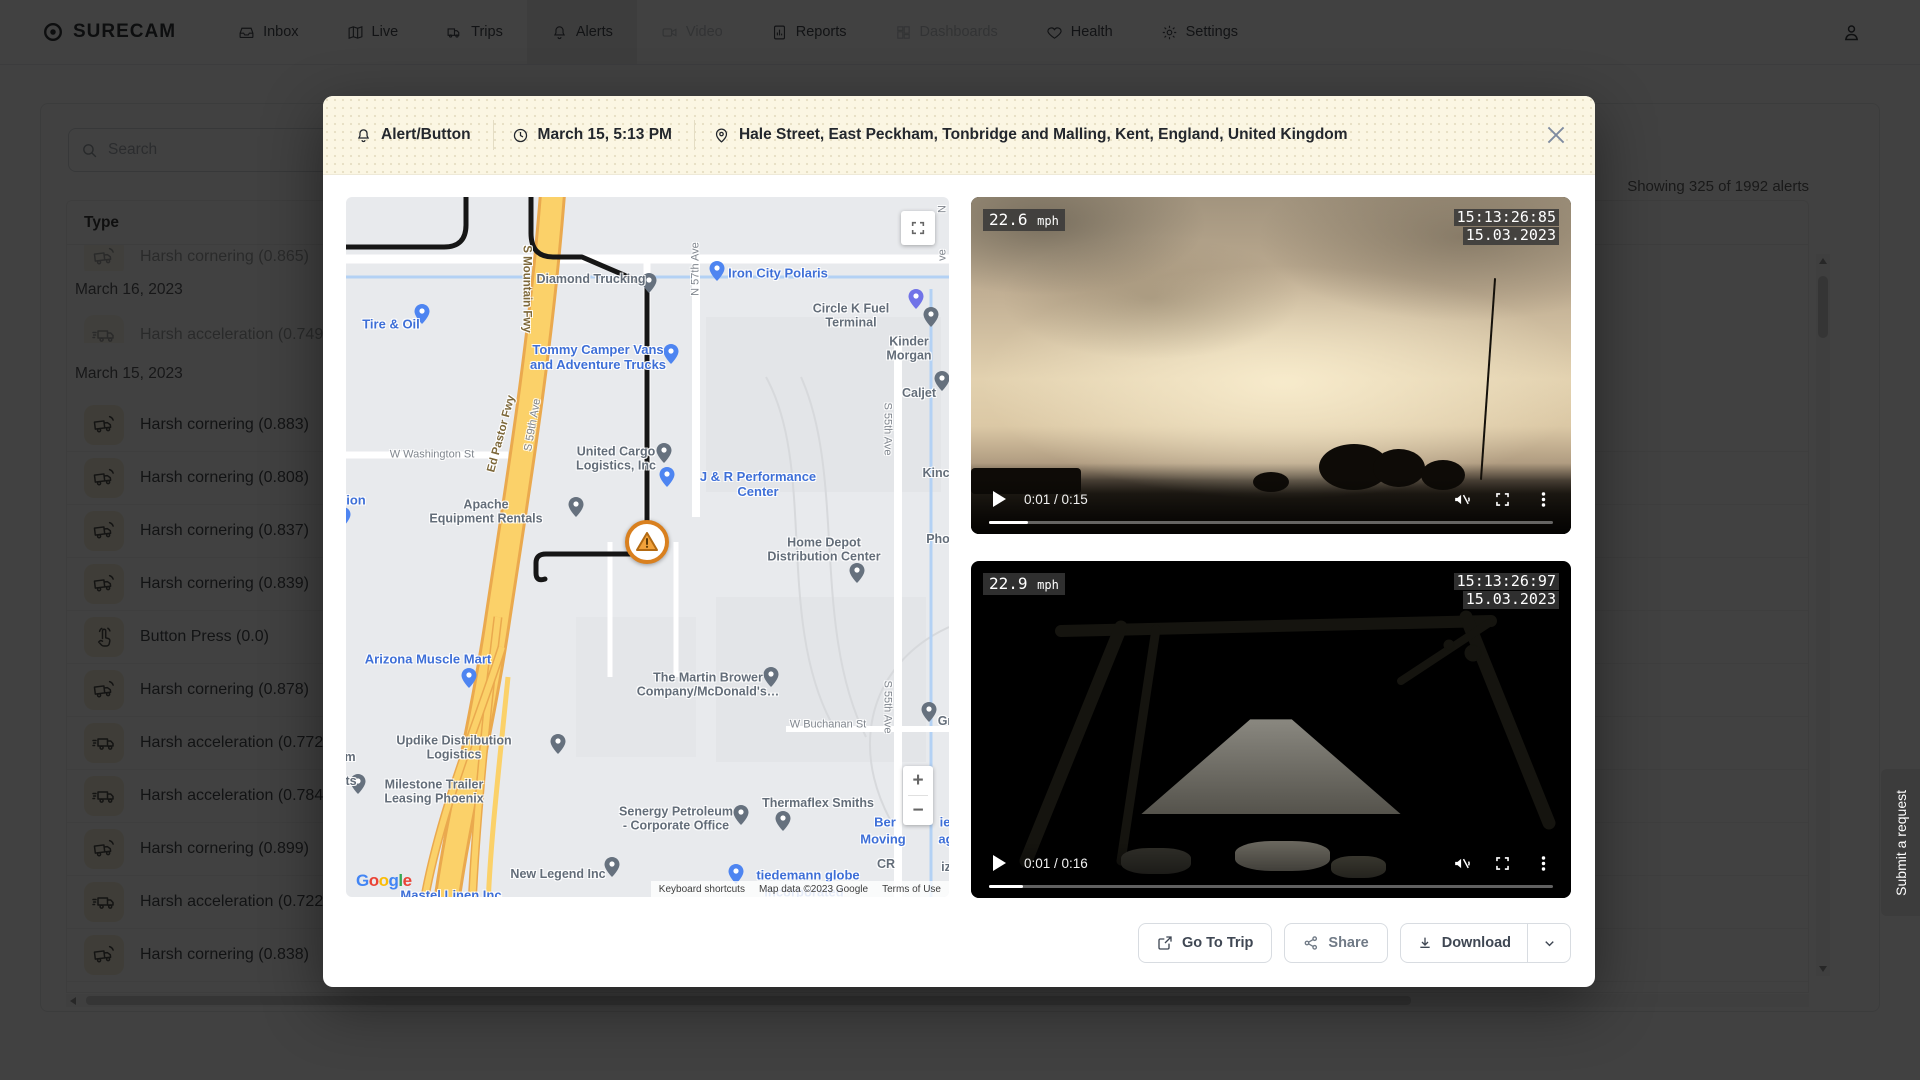  I want to click on timestamp-overlay: 15:13:26:97 15.03.2023, so click(1506, 591).